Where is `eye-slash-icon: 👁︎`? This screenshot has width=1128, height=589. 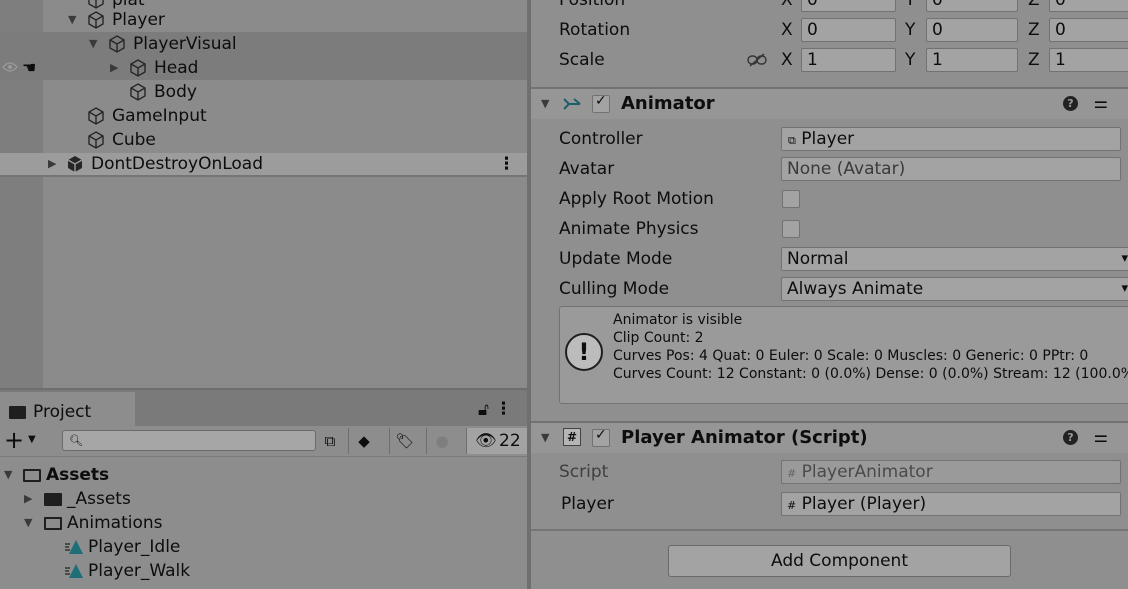
eye-slash-icon: 👁︎ is located at coordinates (486, 441).